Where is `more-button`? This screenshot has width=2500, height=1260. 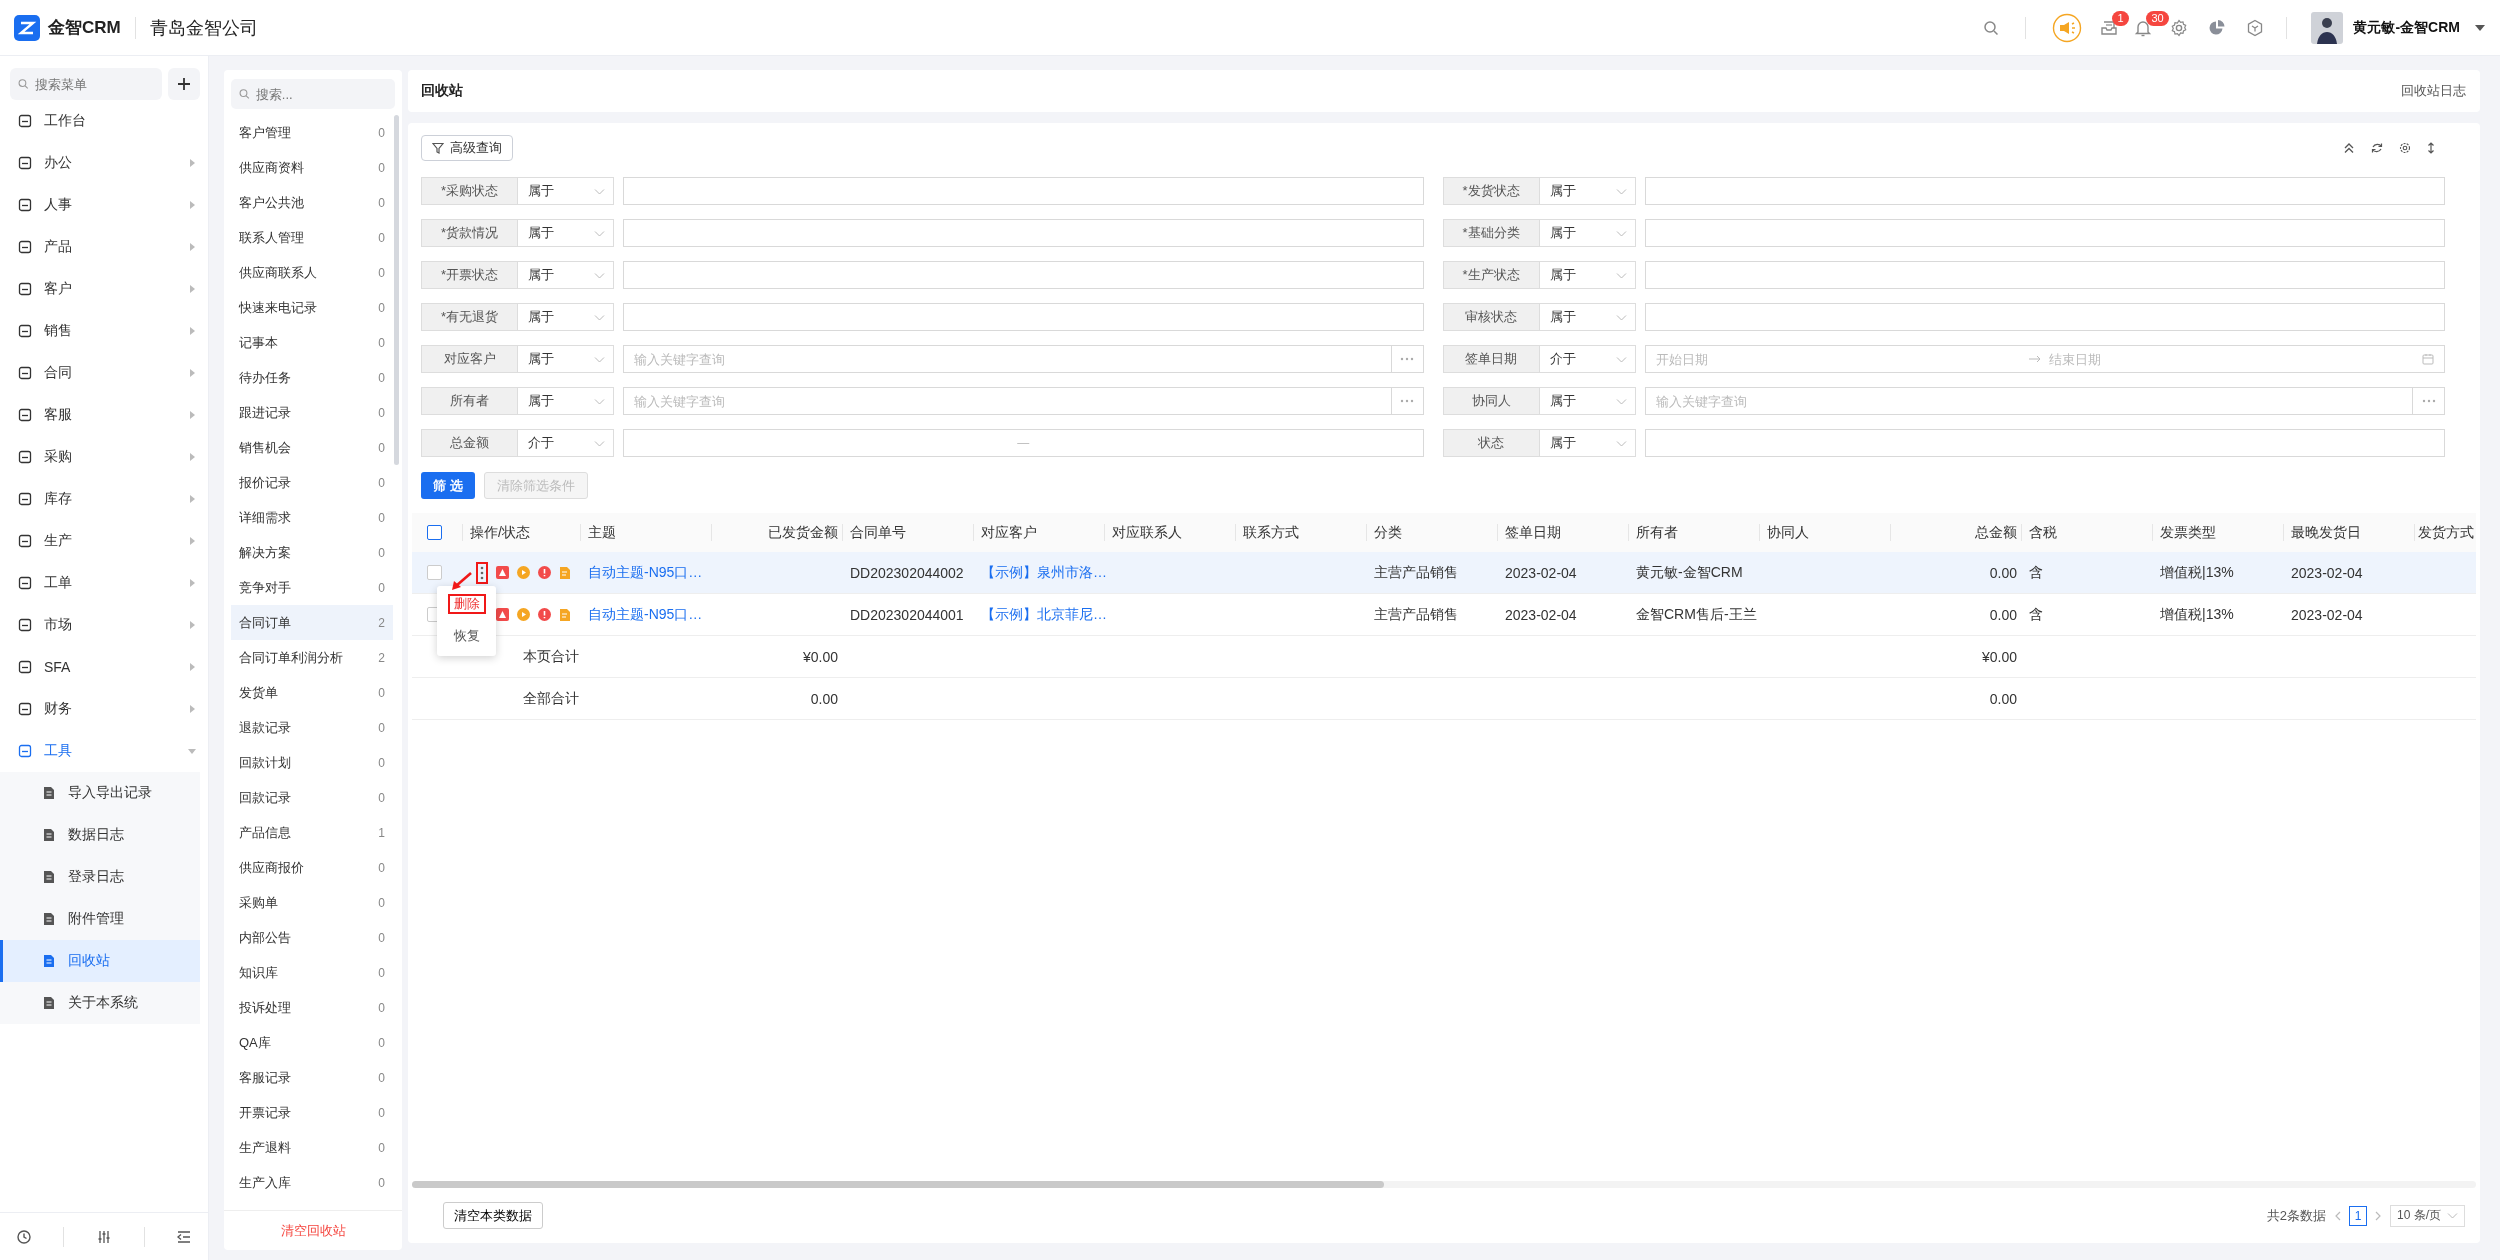
more-button is located at coordinates (482, 572).